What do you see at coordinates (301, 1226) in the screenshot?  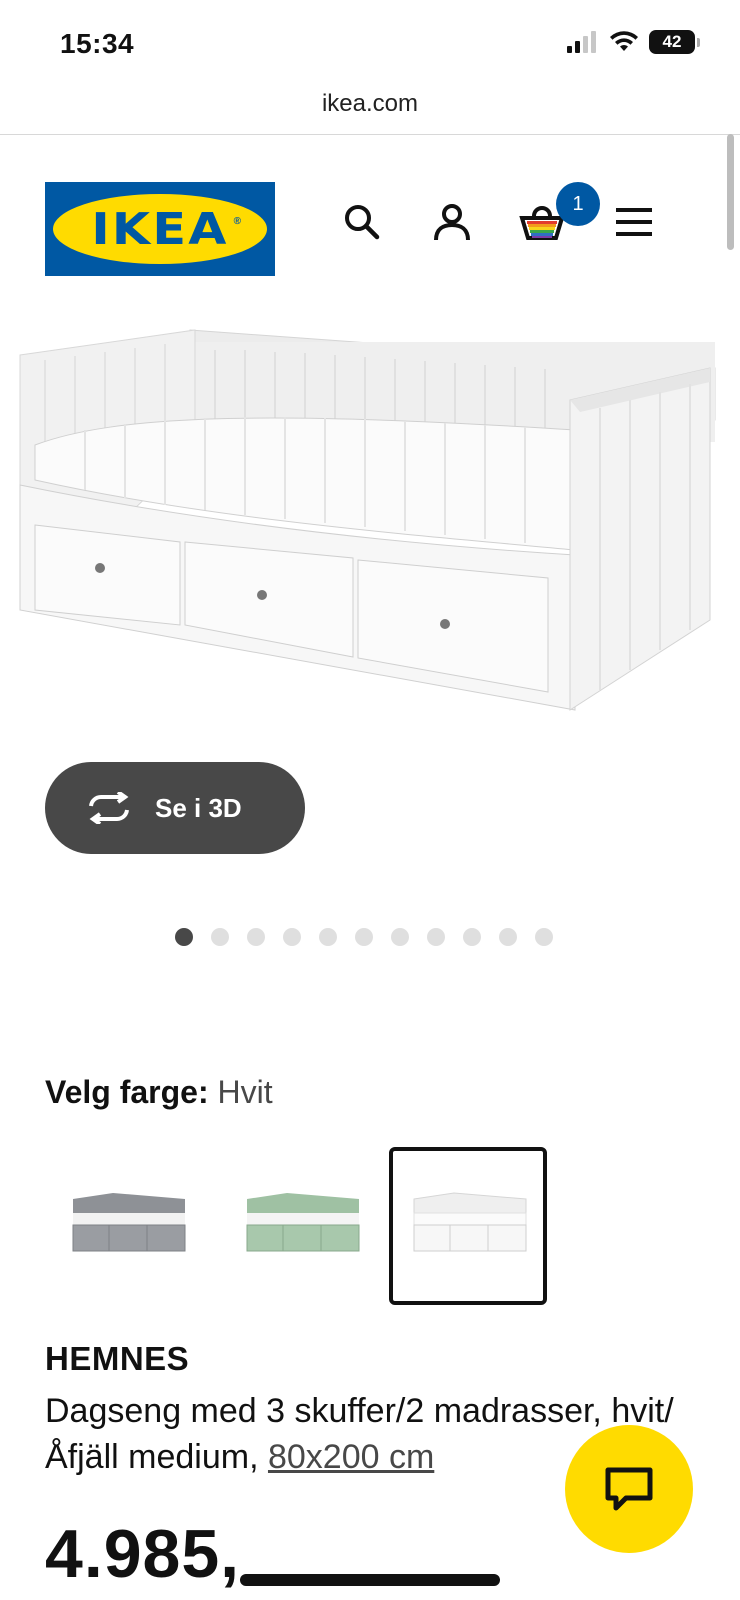 I see `color-swatch-green` at bounding box center [301, 1226].